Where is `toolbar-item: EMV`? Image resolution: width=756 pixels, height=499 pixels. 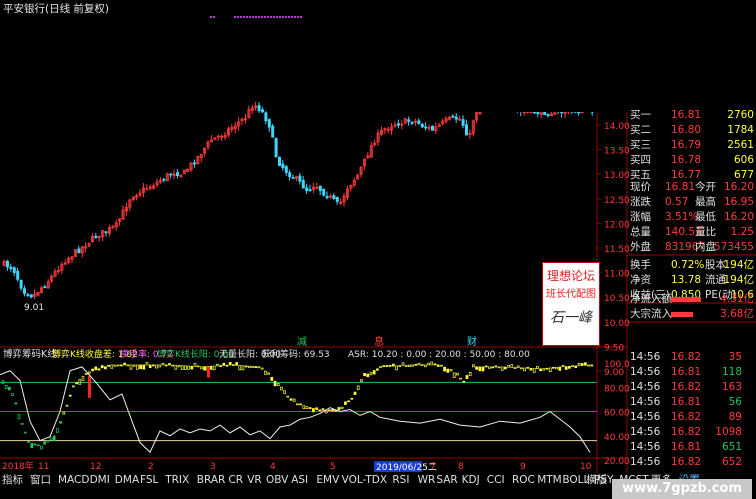
toolbar-item: EMV is located at coordinates (327, 480).